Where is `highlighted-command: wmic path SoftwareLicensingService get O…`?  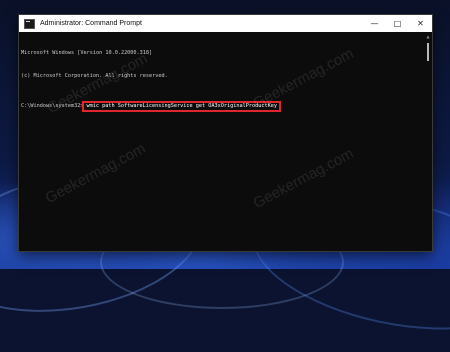
highlighted-command: wmic path SoftwareLicensingService get O… is located at coordinates (181, 107).